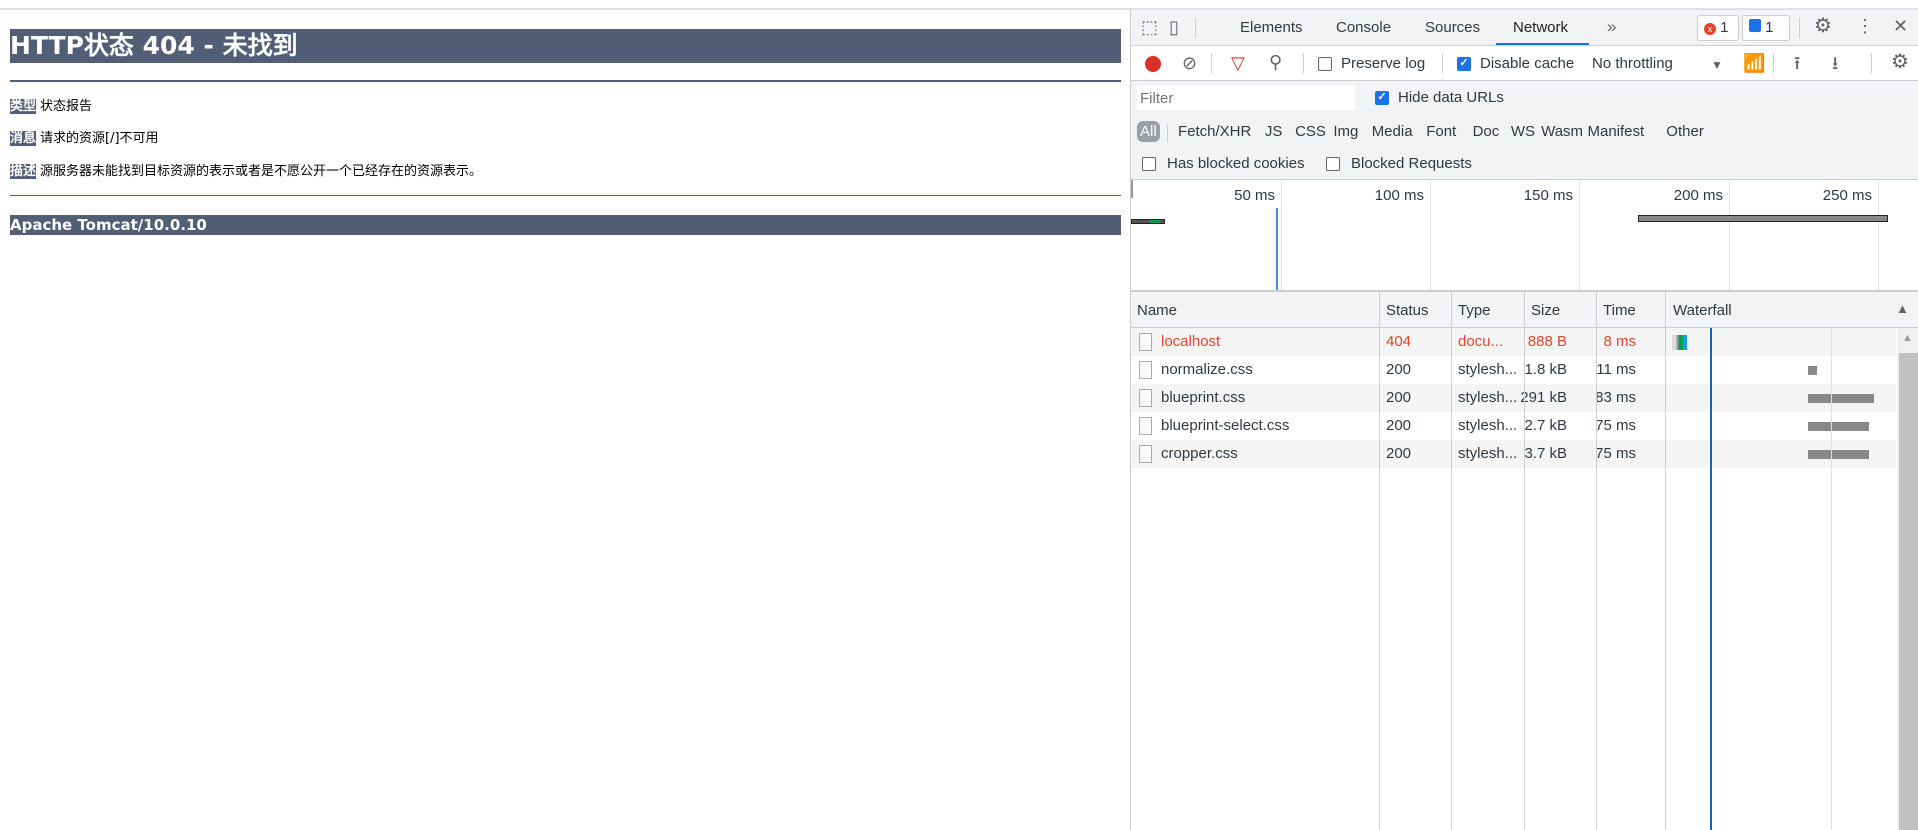 This screenshot has width=1918, height=830. Describe the element at coordinates (1717, 65) in the screenshot. I see `chevron-down-icon: ▼` at that location.